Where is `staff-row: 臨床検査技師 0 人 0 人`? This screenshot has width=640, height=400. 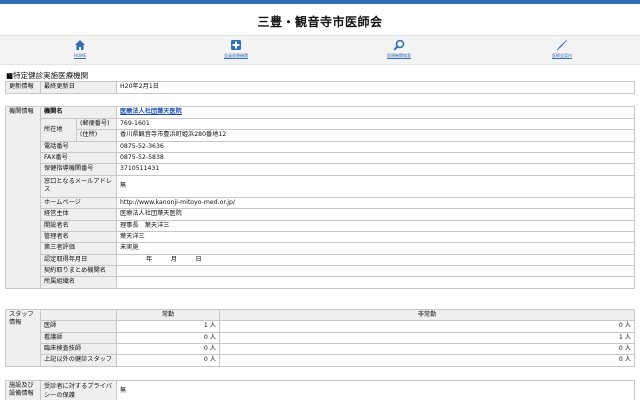
staff-row: 臨床検査技師 0 人 0 人 is located at coordinates (320, 349).